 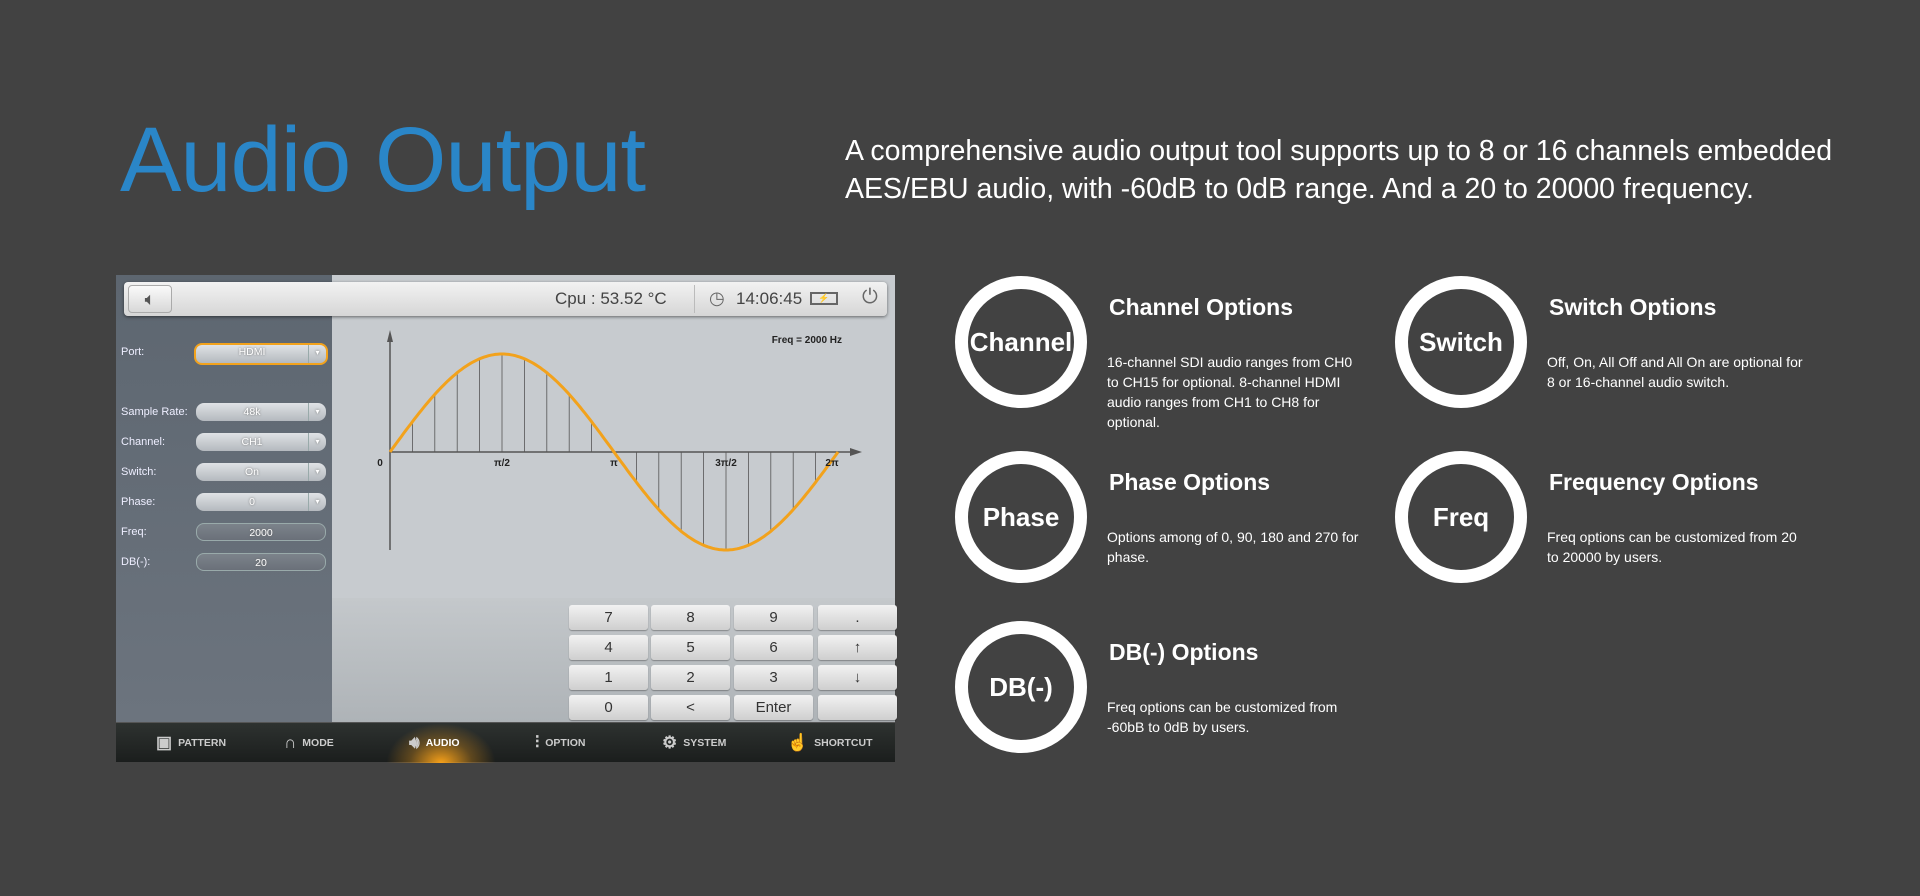 I want to click on field-value: On, so click(x=251, y=472).